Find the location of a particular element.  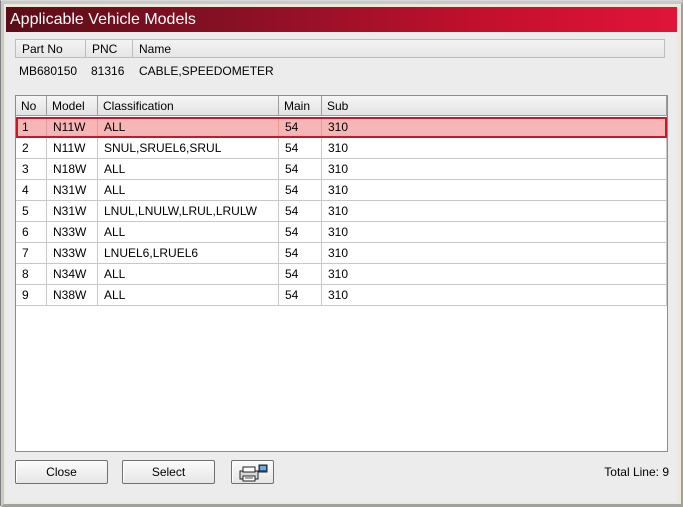

cell-no: 3 is located at coordinates (31, 169).